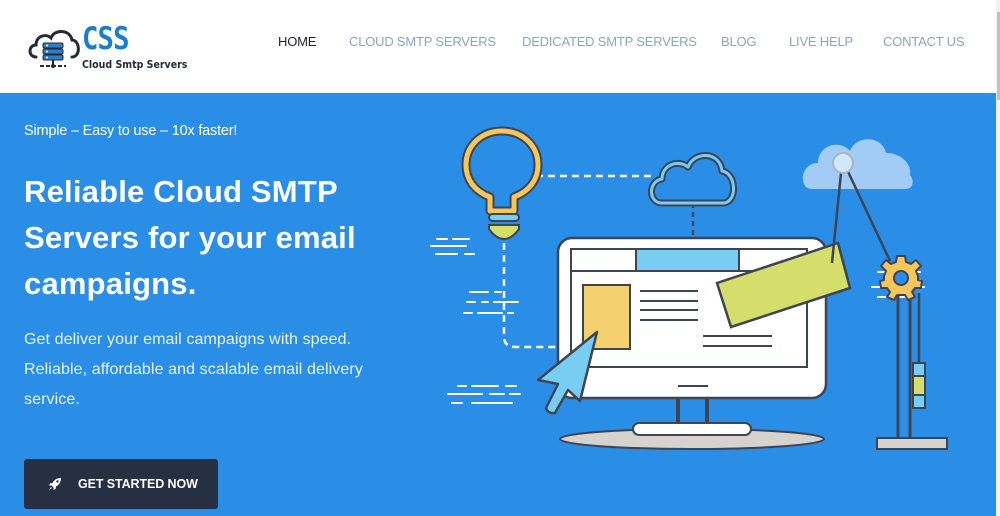 This screenshot has height=516, width=1000. Describe the element at coordinates (110, 283) in the screenshot. I see `headline-line: campaigns.` at that location.